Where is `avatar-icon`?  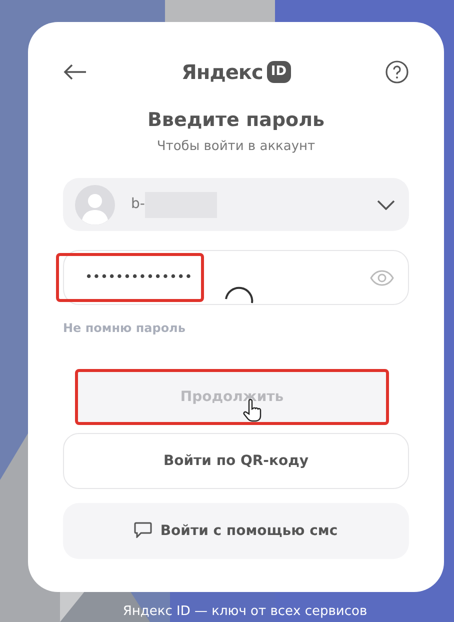 avatar-icon is located at coordinates (95, 204).